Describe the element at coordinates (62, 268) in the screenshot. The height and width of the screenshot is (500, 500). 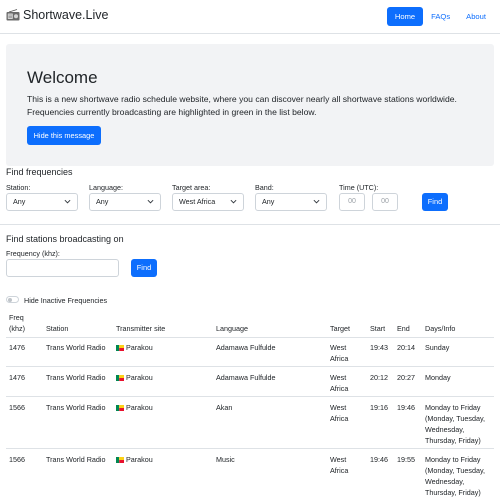
I see `frequency-input` at that location.